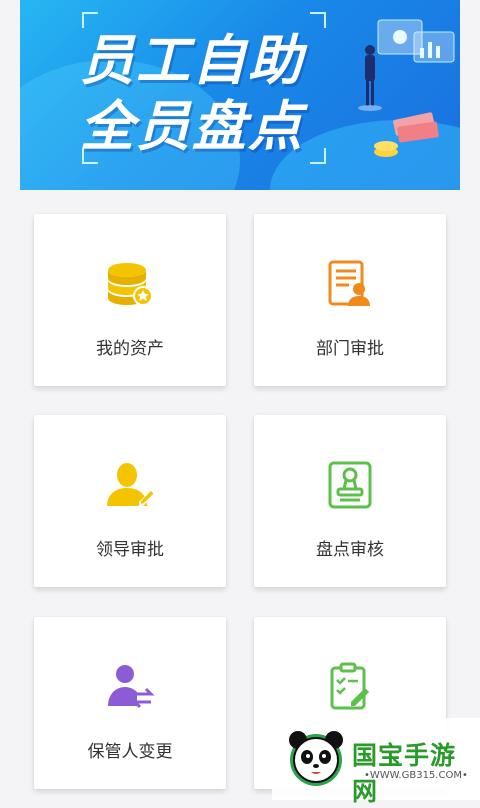 The width and height of the screenshot is (480, 808). I want to click on stamp-icon, so click(350, 485).